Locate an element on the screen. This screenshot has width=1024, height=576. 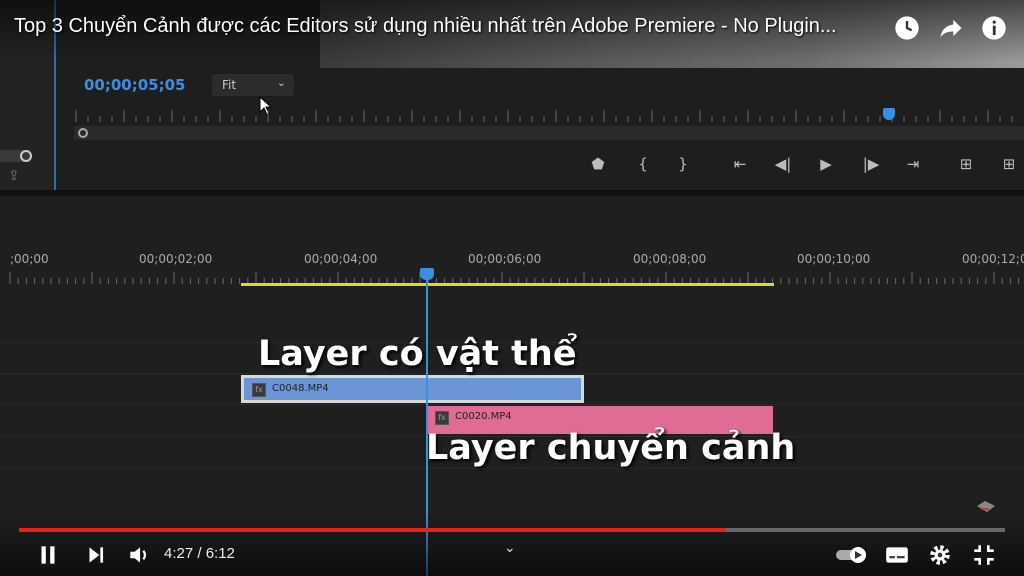
skip-next-icon is located at coordinates (96, 555).